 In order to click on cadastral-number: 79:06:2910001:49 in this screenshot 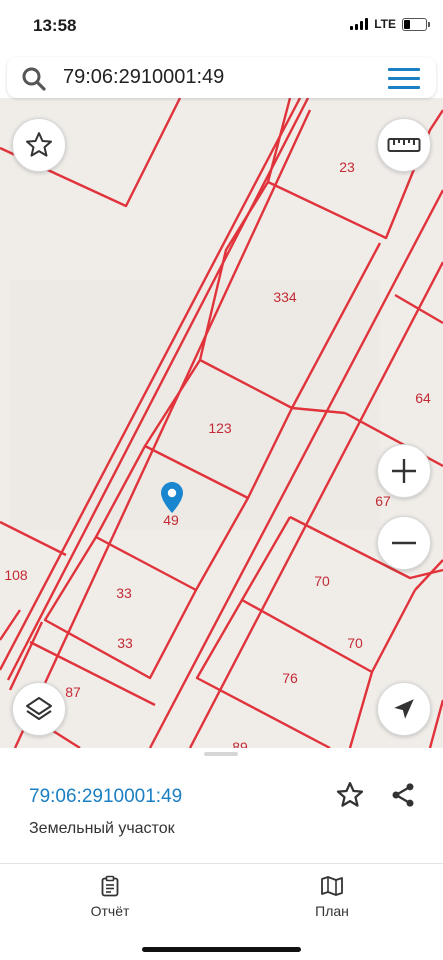, I will do `click(105, 797)`.